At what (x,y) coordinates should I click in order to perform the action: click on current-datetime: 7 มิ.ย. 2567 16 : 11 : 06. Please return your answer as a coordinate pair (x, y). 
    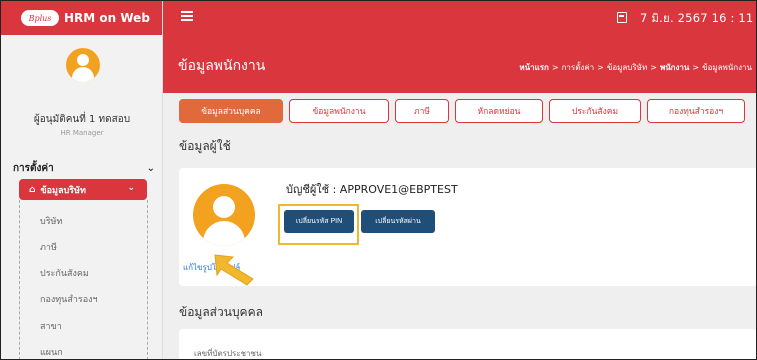
    Looking at the image, I should click on (698, 18).